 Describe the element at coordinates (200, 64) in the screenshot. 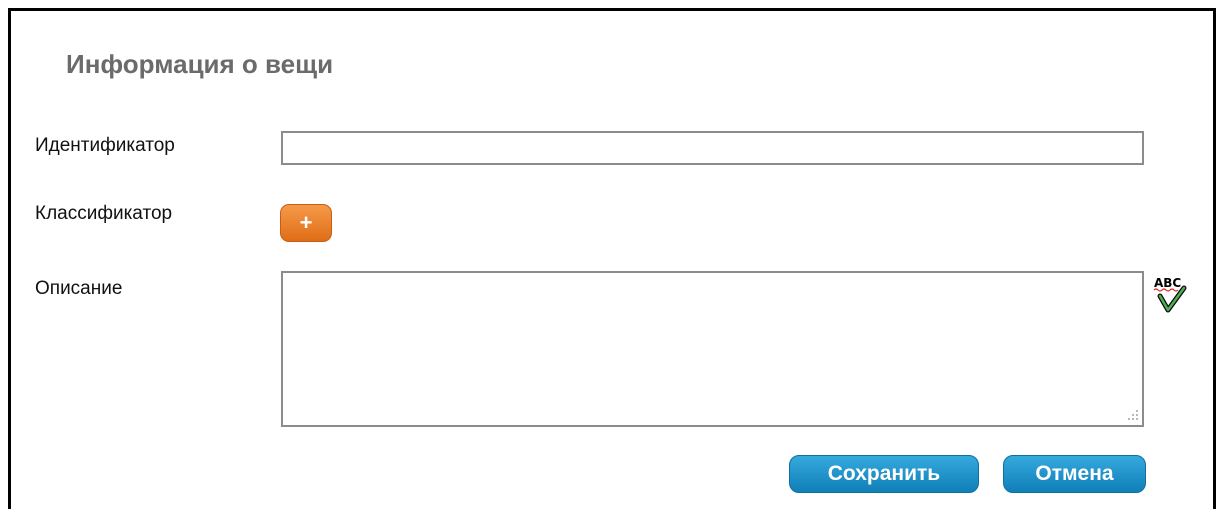

I see `dialog-title: Информация о вещи` at that location.